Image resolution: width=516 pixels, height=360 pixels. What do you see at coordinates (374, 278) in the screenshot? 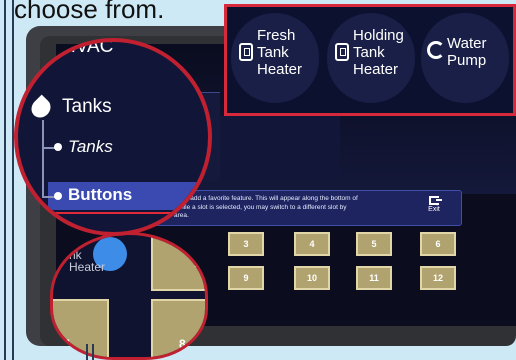
I see `slot-11: 11` at bounding box center [374, 278].